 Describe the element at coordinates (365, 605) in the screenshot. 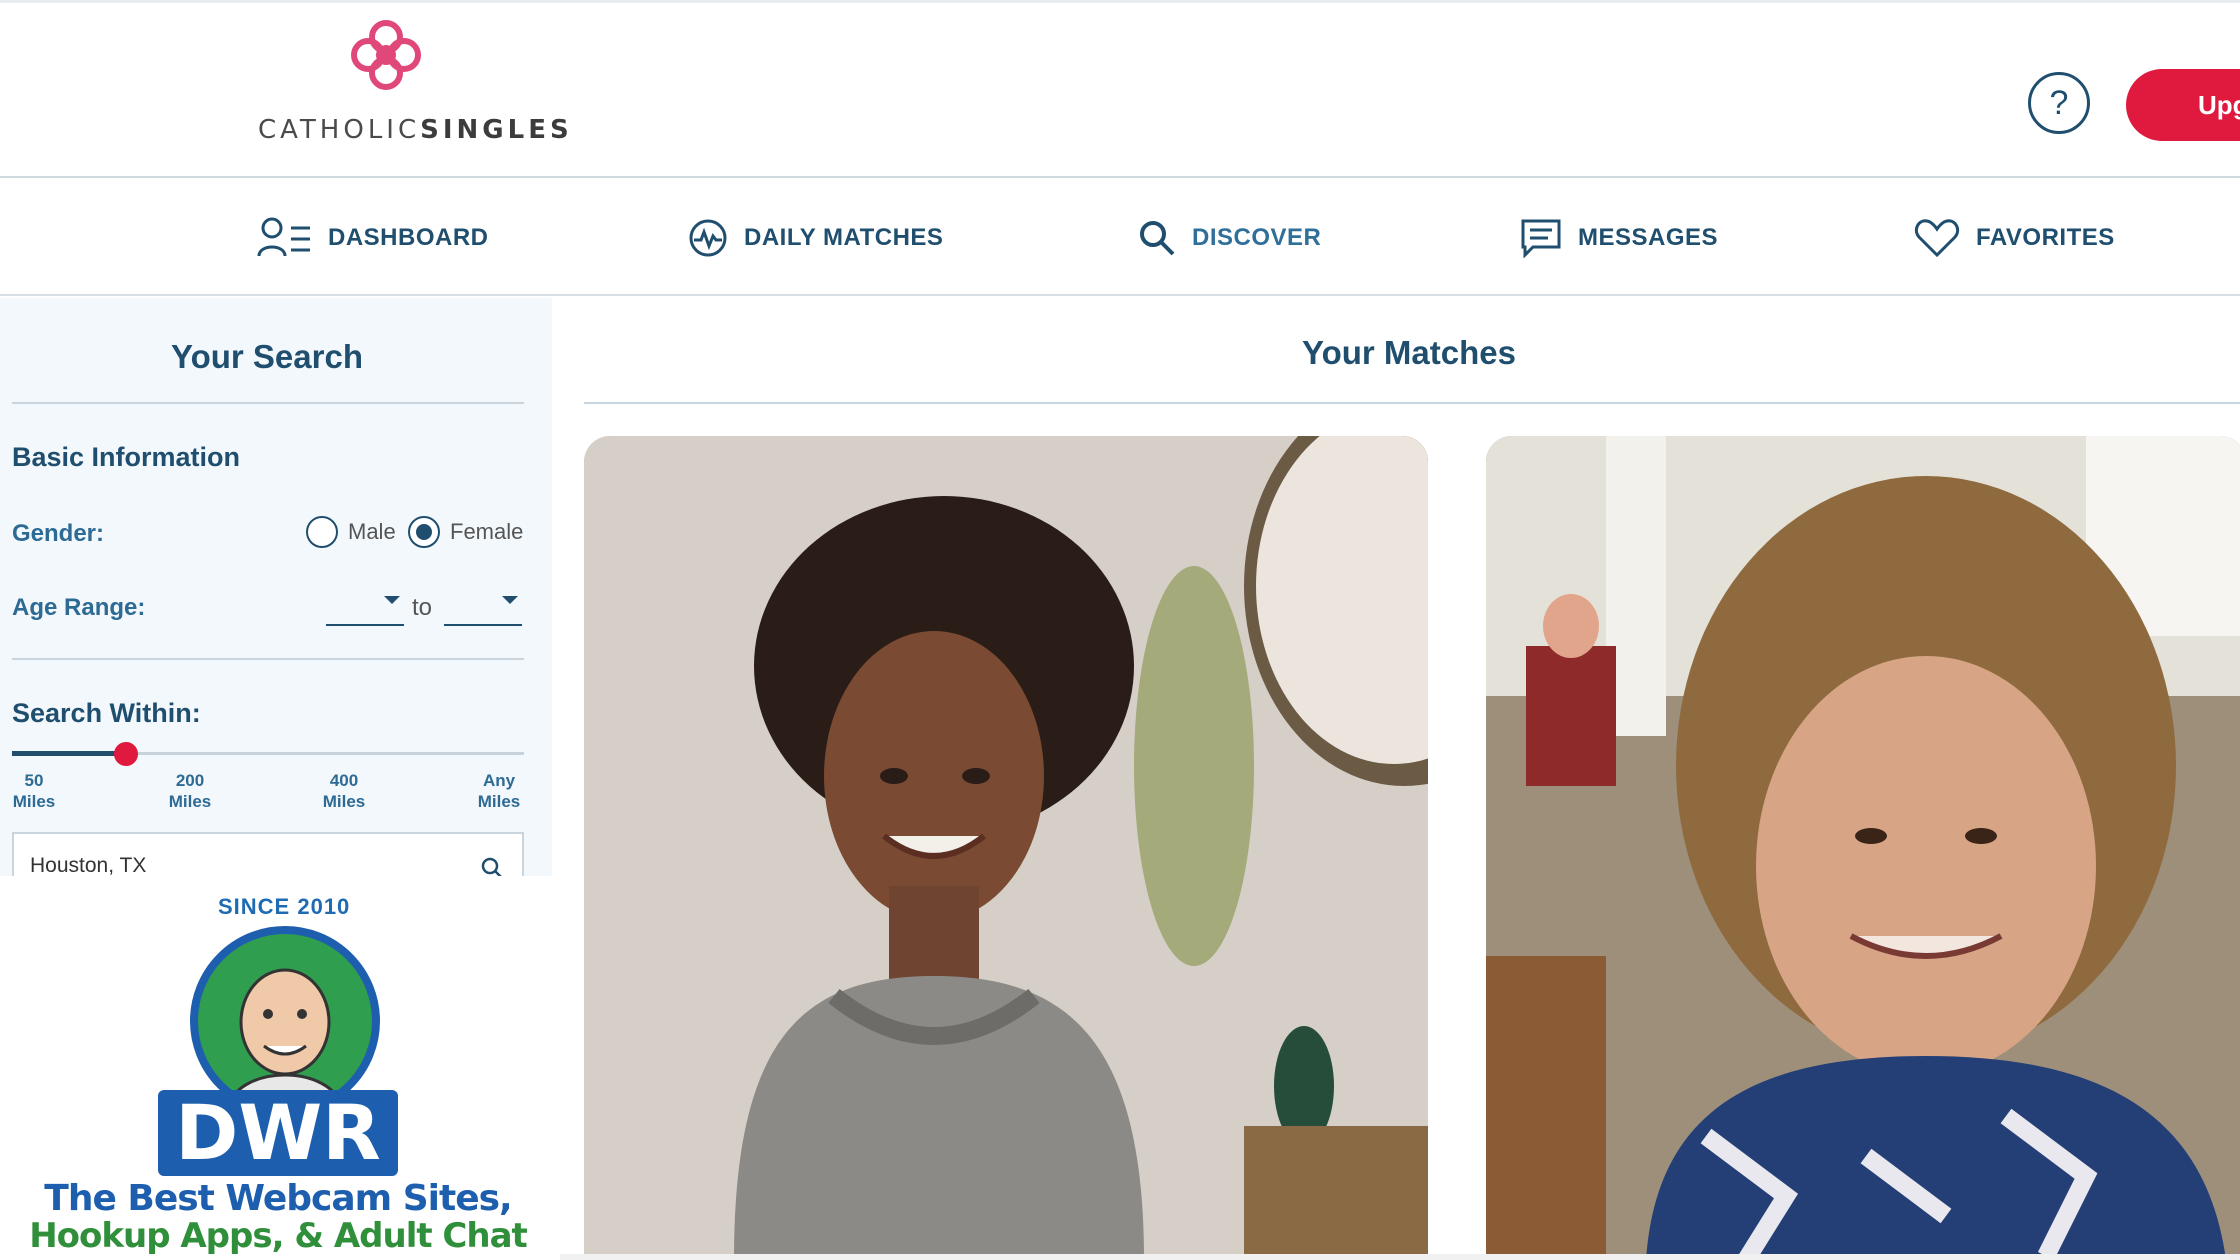

I see `age-min-select` at that location.